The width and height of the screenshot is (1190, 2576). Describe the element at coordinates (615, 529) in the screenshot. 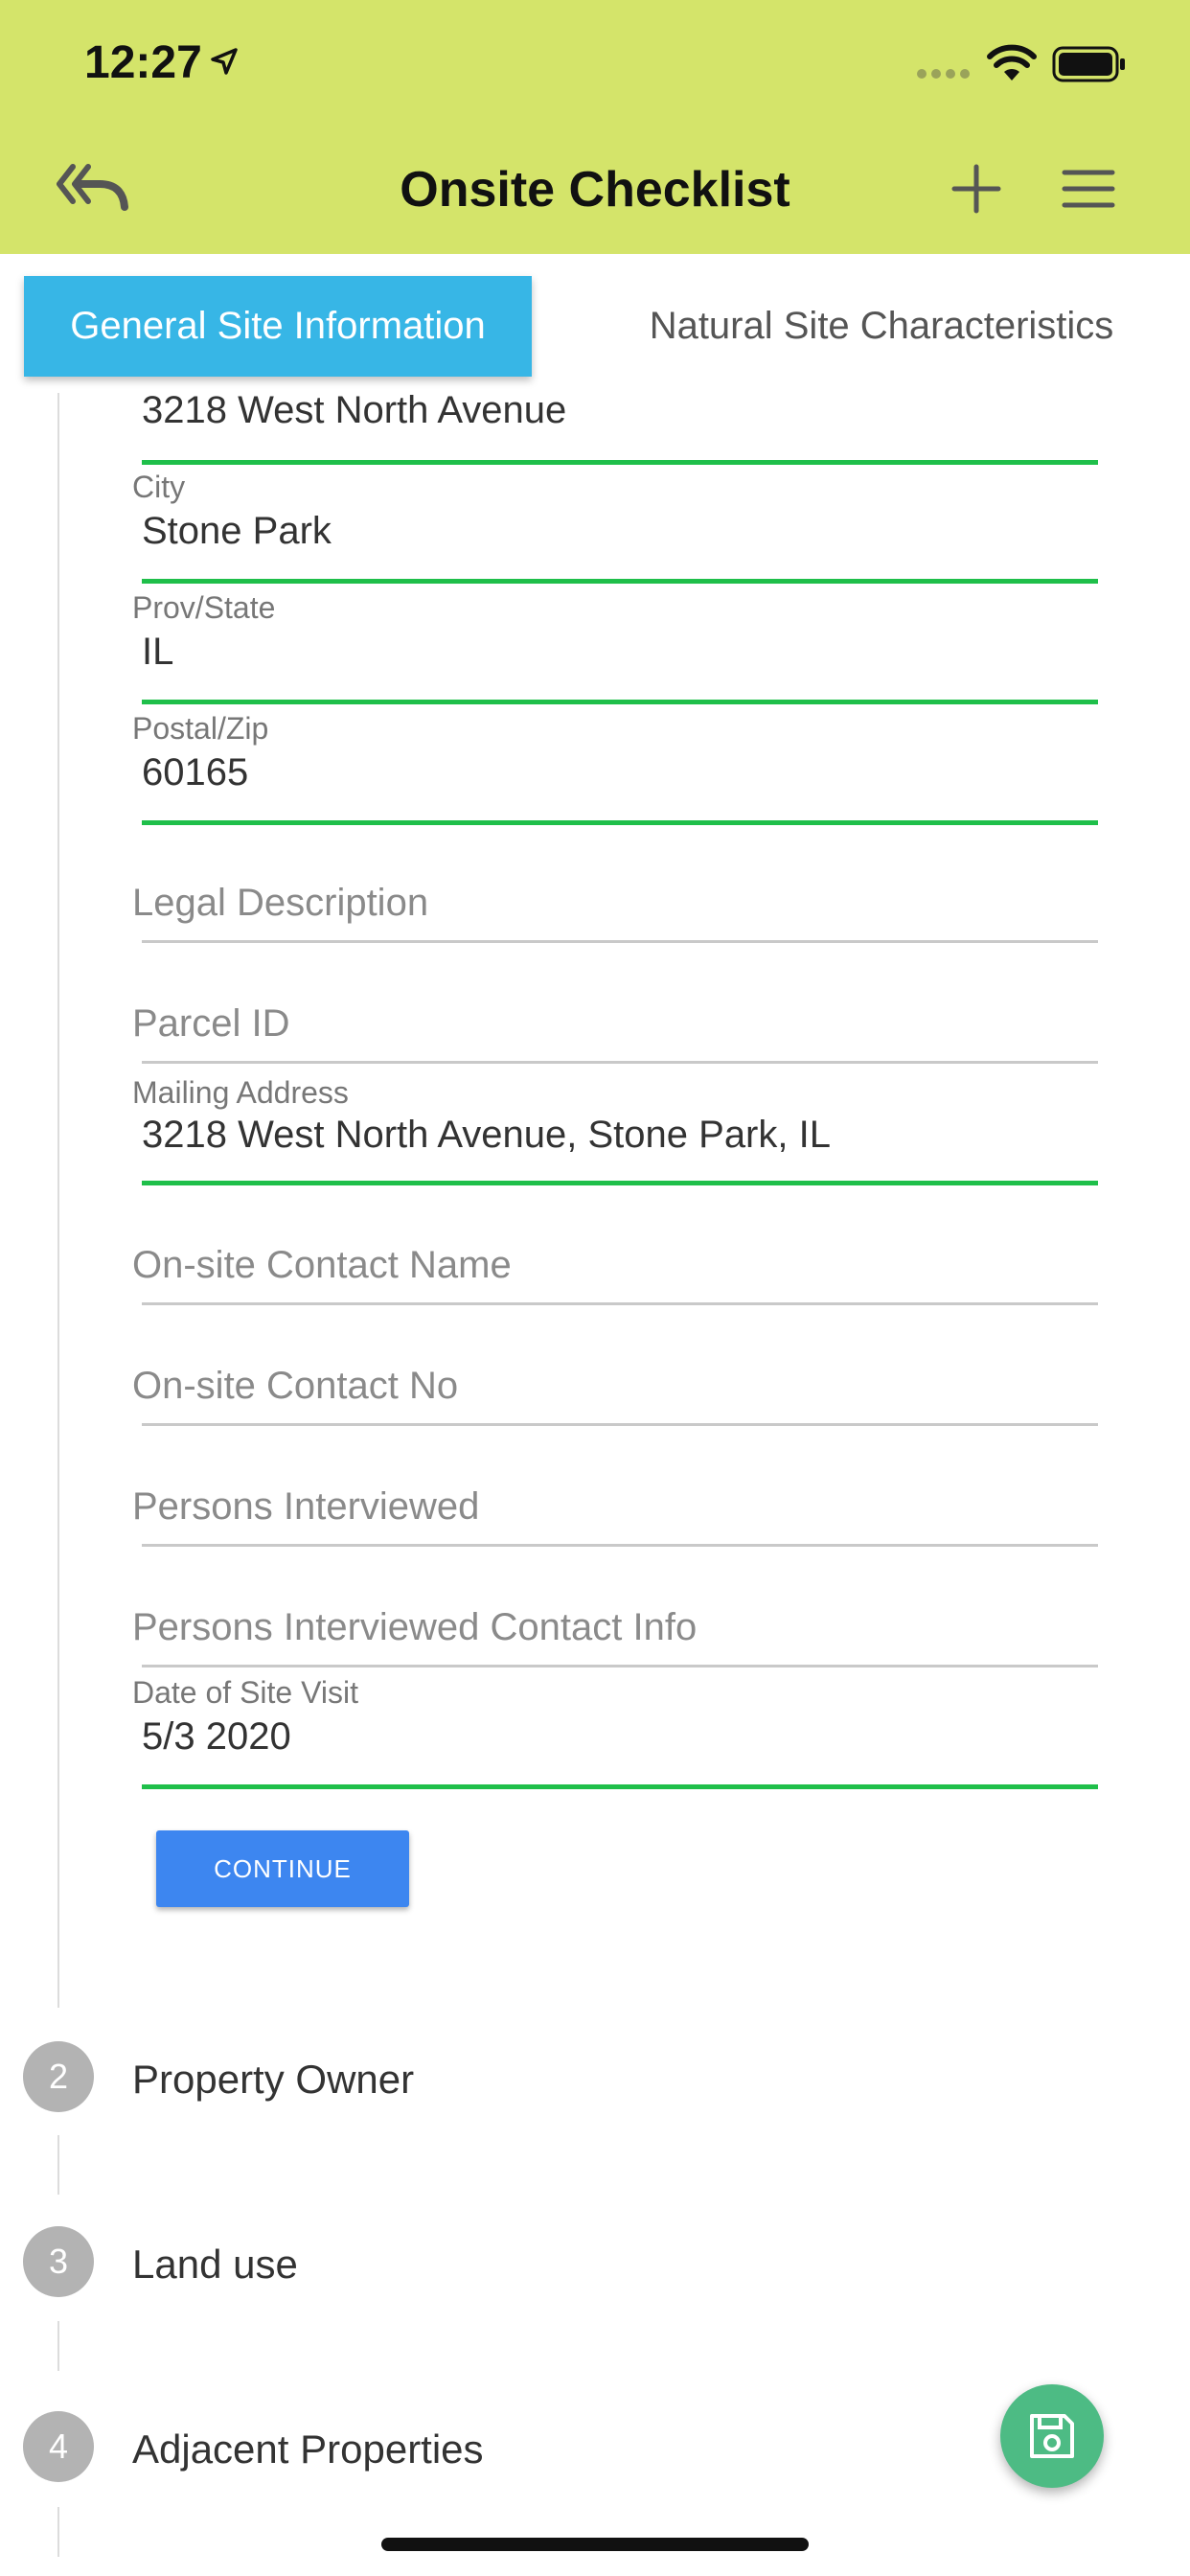

I see `city-field: City Stone Park` at that location.